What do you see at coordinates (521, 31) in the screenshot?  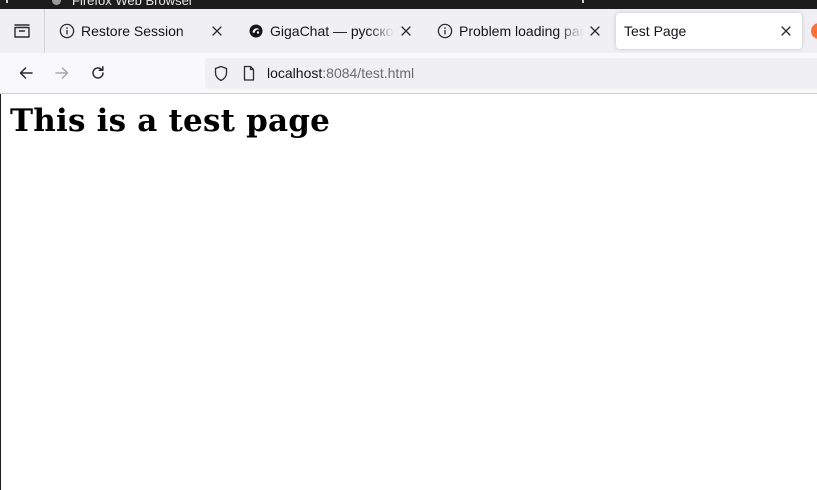 I see `tab-label: Problem loading page` at bounding box center [521, 31].